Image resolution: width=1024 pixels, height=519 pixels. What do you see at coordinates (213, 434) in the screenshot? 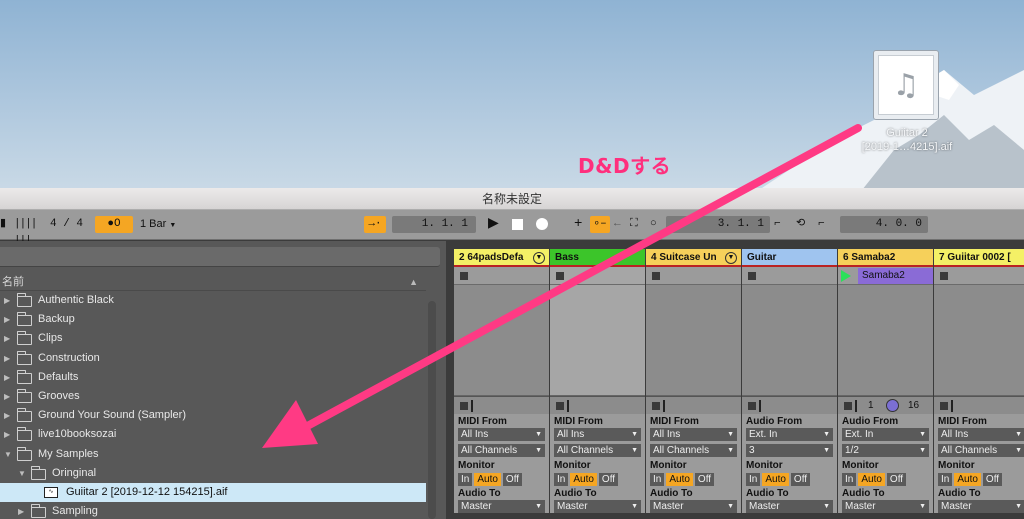
I see `browser-item: ▶ live10booksozai` at bounding box center [213, 434].